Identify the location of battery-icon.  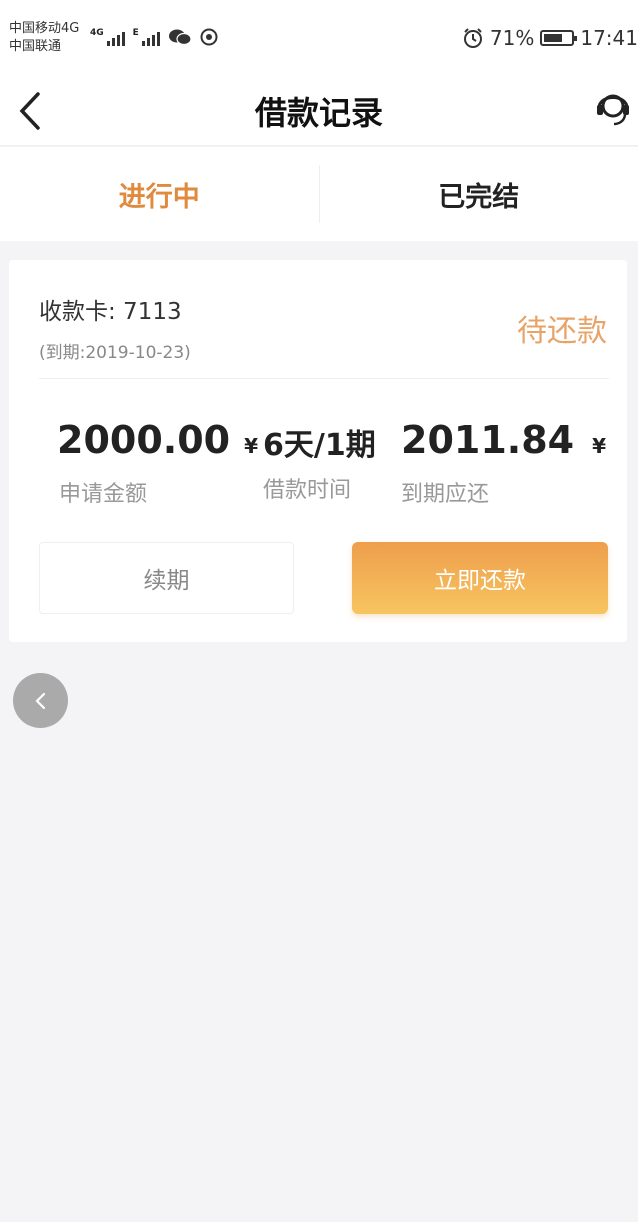
(559, 38).